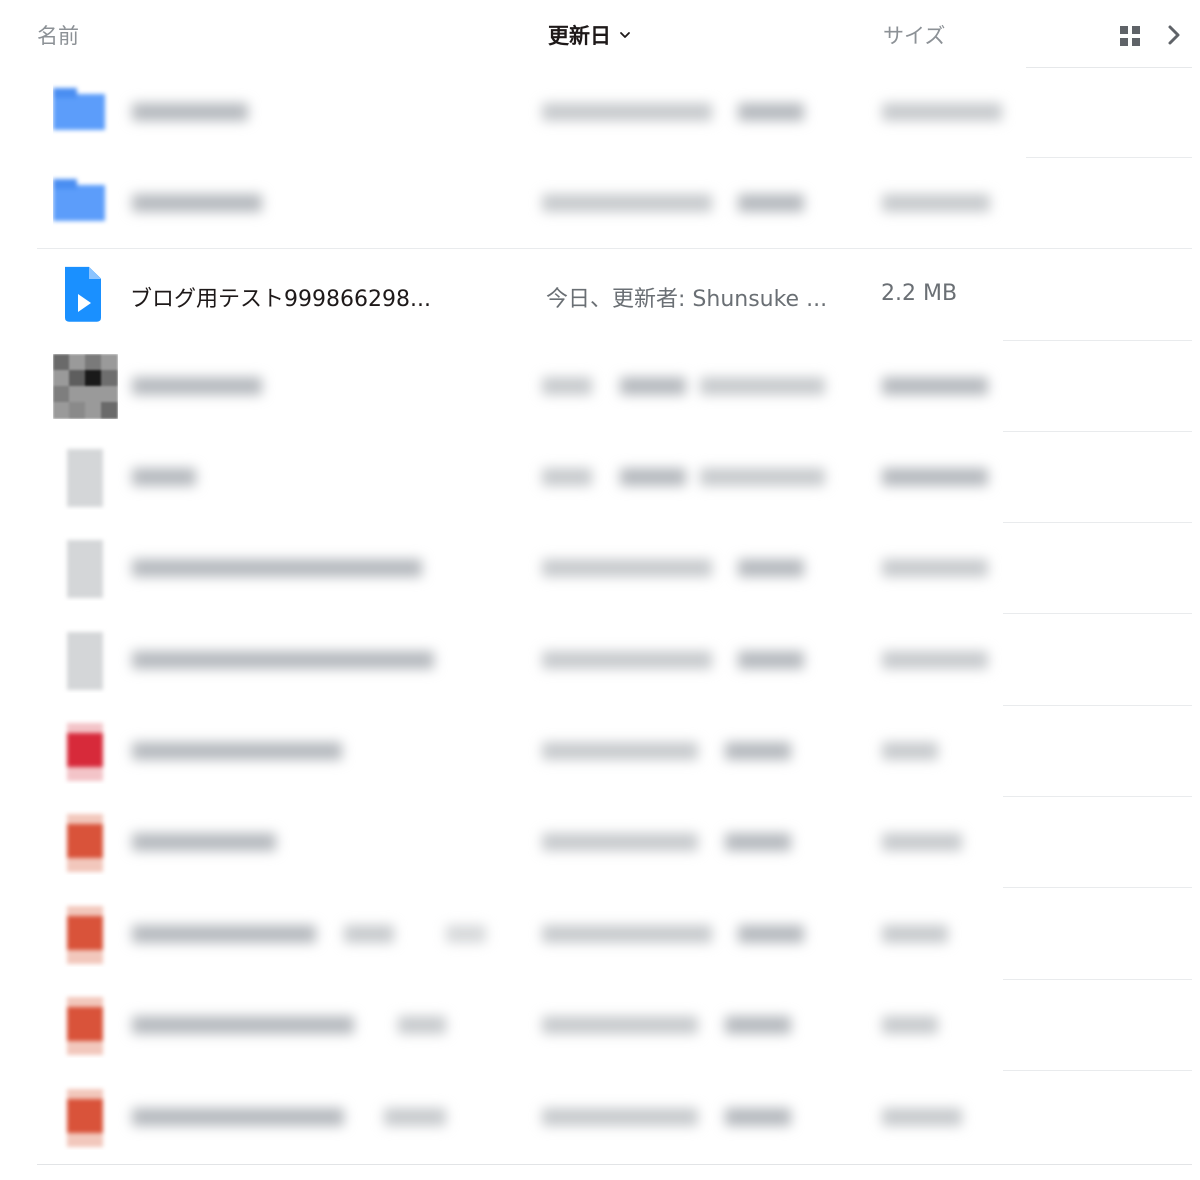 The height and width of the screenshot is (1180, 1200). I want to click on list-header: 名前 更新日 サイズ, so click(600, 34).